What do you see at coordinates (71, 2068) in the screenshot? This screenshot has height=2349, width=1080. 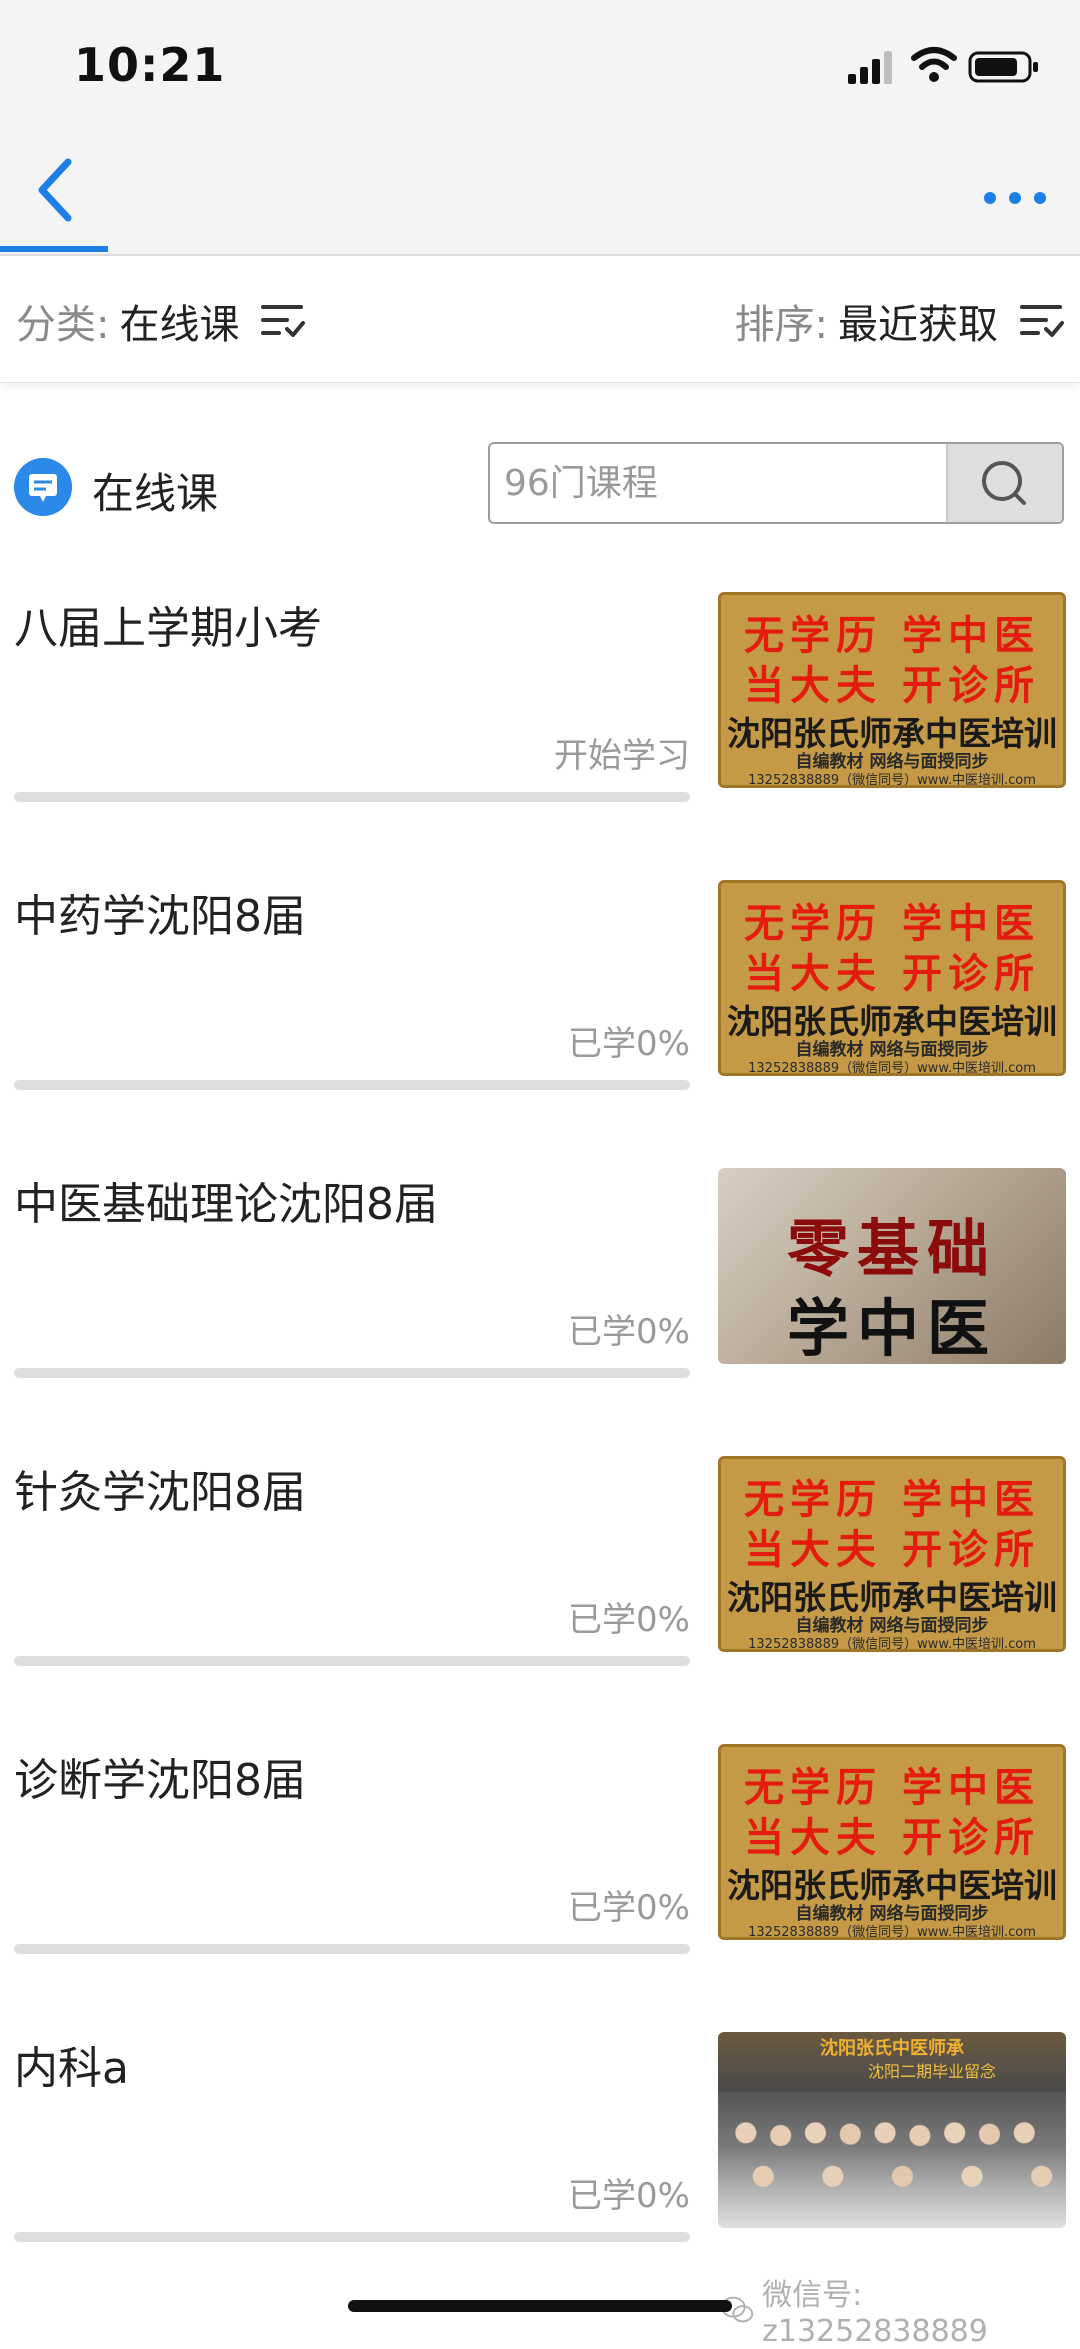 I see `course-title: 内科a` at bounding box center [71, 2068].